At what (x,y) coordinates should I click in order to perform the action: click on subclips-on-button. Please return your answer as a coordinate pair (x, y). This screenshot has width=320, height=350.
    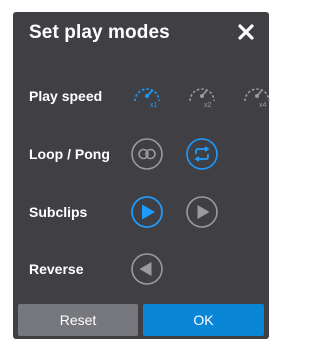
    Looking at the image, I should click on (147, 212).